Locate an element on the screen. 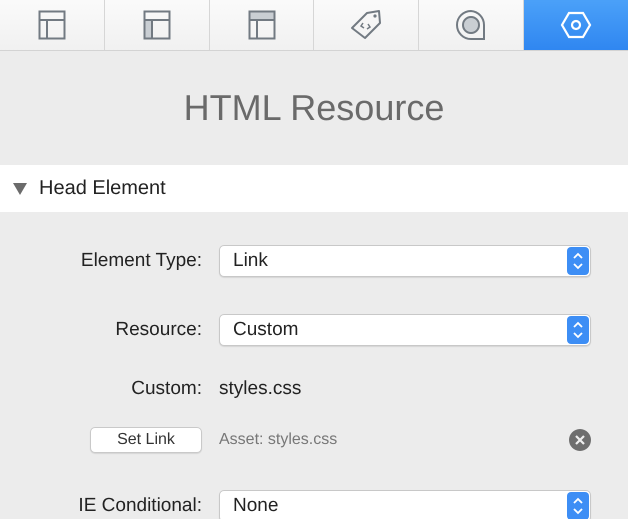  clear-icon is located at coordinates (580, 440).